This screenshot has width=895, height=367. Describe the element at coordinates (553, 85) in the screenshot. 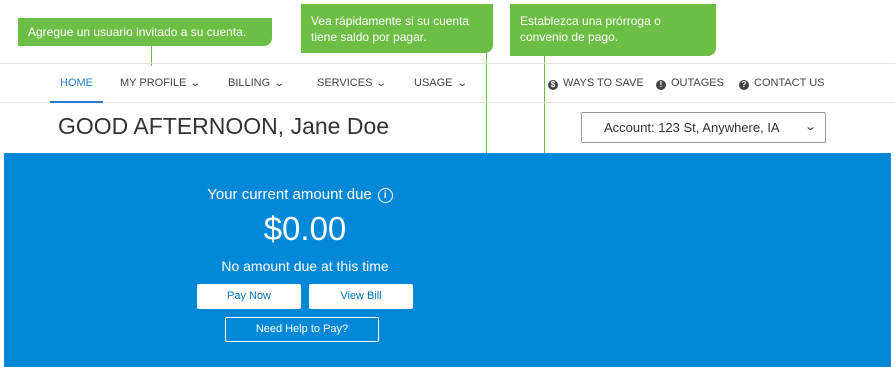

I see `dollar-icon: $` at that location.